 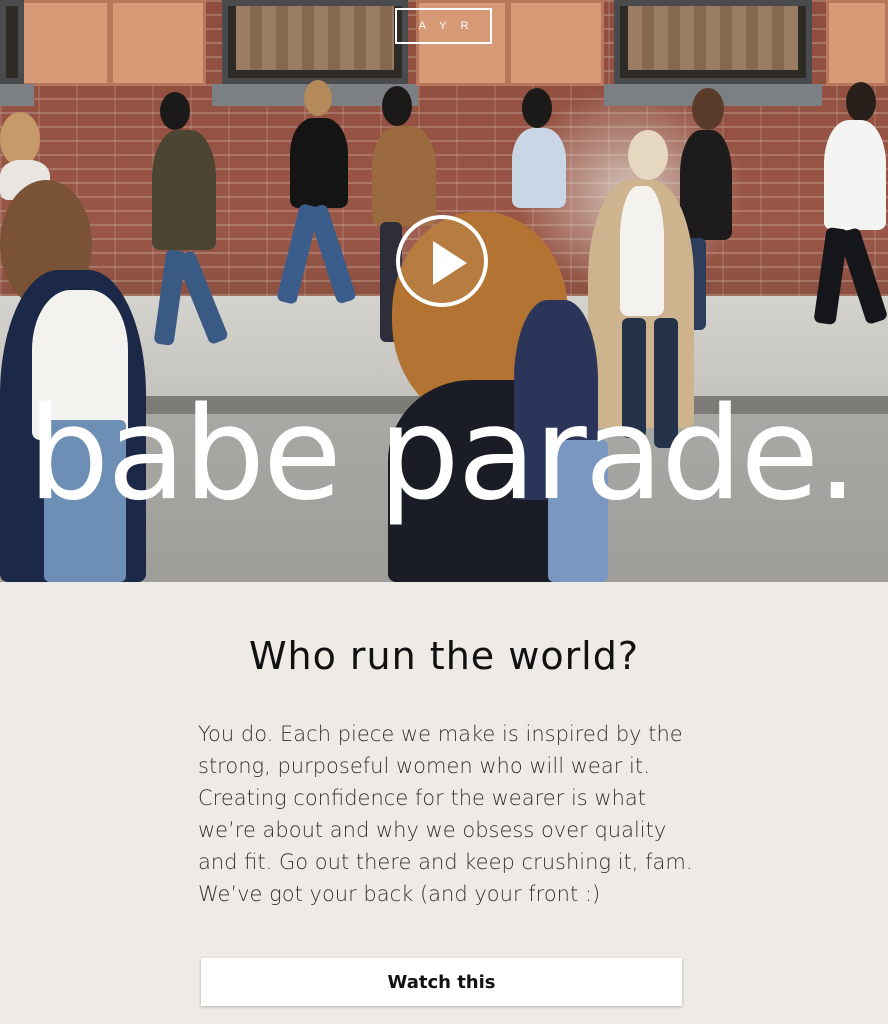 I want to click on window-sill, so click(x=17, y=95).